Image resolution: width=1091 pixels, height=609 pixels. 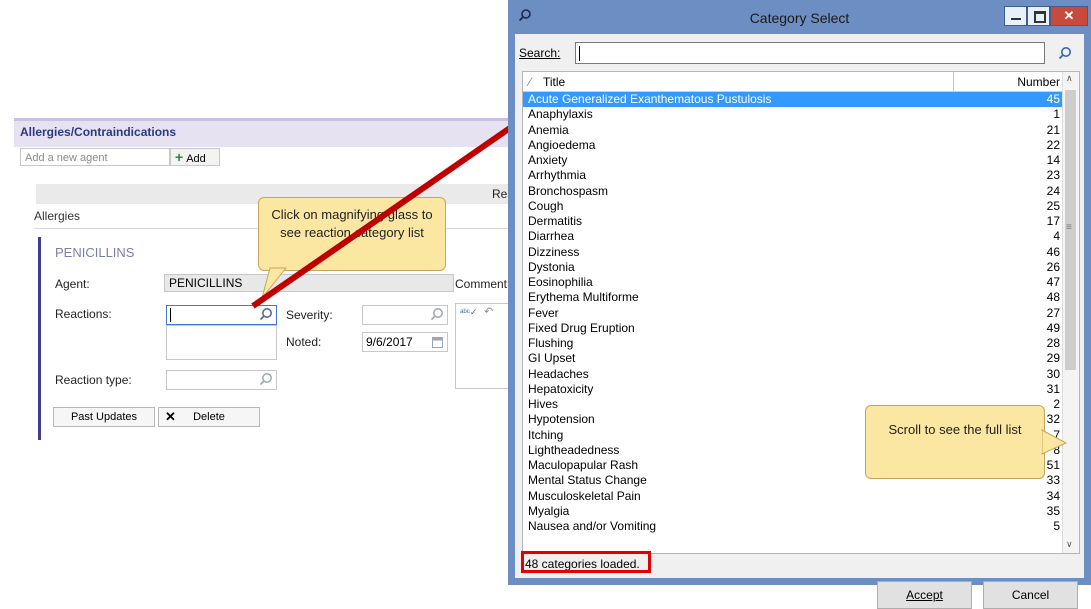 I want to click on cancel-button-label: Cancel, so click(x=1030, y=595).